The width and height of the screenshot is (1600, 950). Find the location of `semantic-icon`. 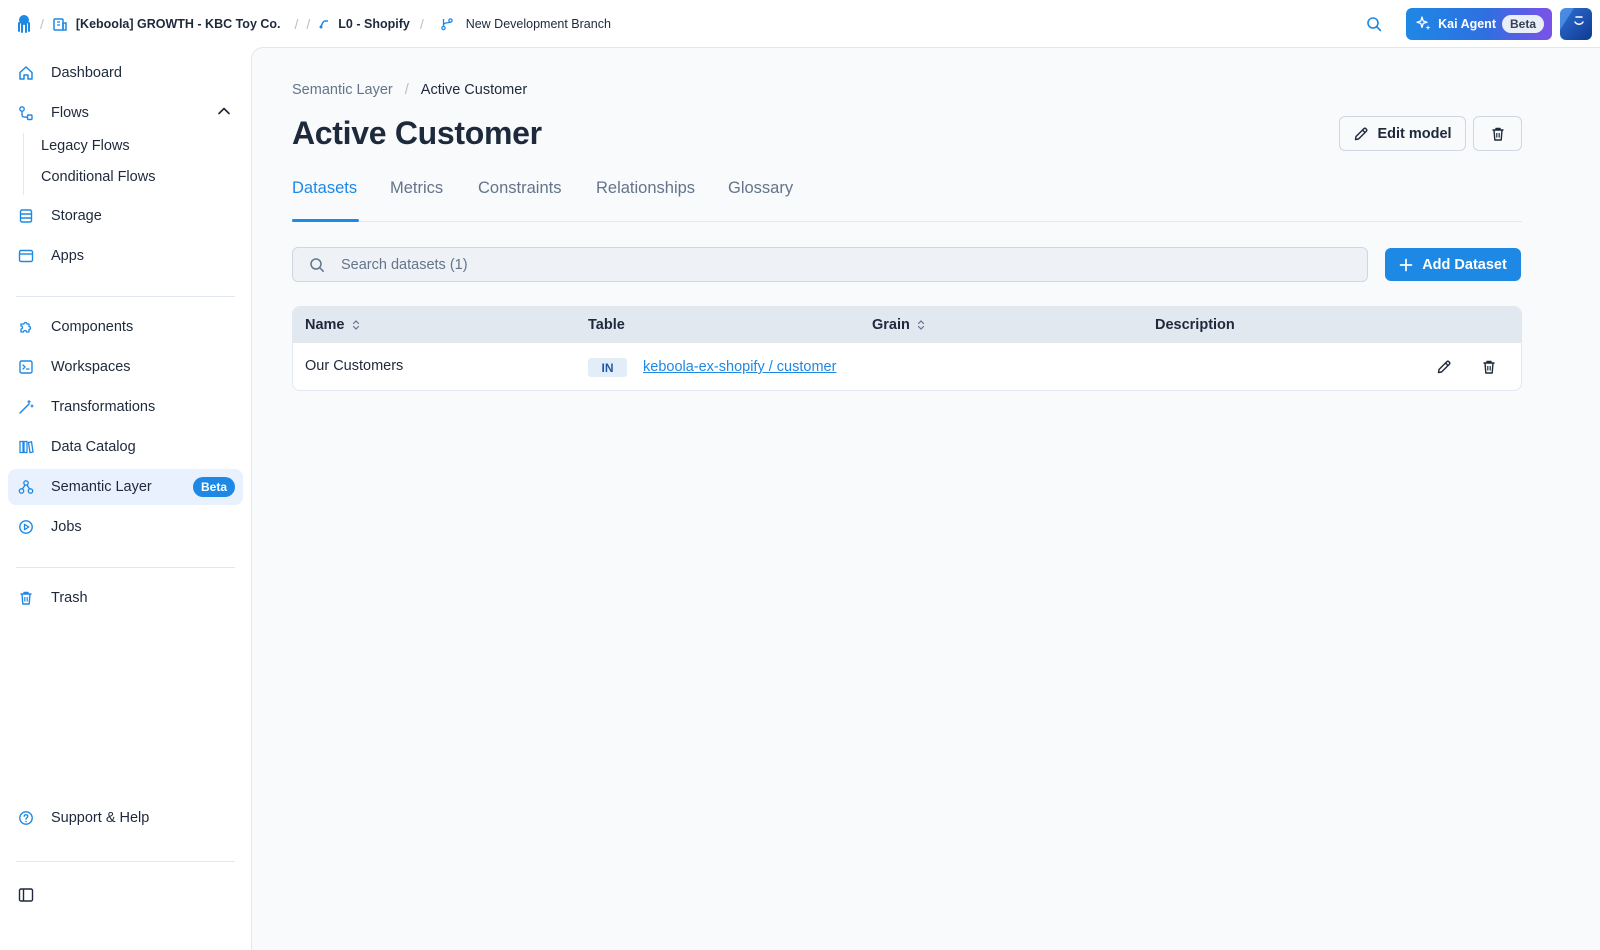

semantic-icon is located at coordinates (26, 487).